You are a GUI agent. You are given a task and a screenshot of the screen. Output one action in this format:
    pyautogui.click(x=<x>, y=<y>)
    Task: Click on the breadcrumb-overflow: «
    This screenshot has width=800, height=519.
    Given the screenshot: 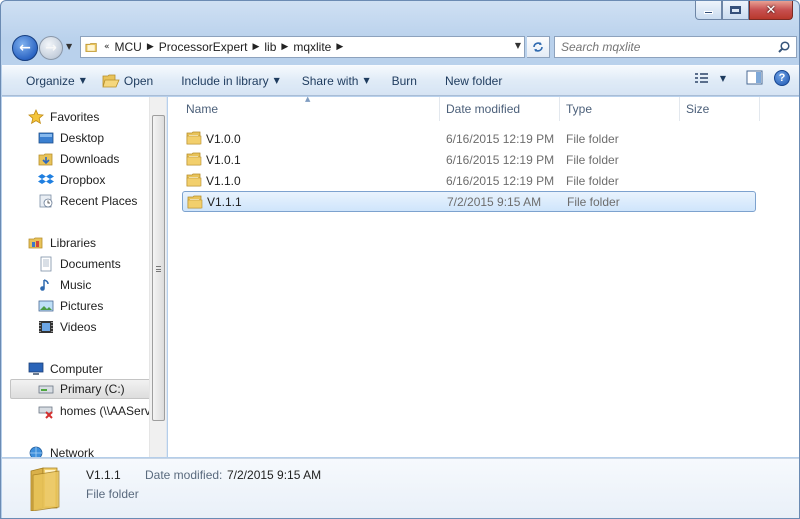 What is the action you would take?
    pyautogui.click(x=107, y=47)
    